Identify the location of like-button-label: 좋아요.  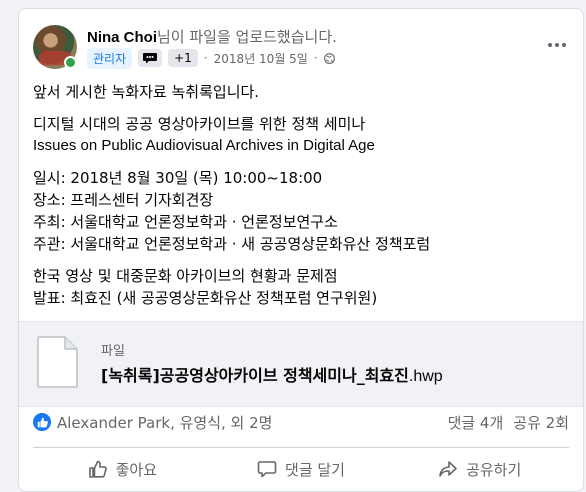
(136, 469).